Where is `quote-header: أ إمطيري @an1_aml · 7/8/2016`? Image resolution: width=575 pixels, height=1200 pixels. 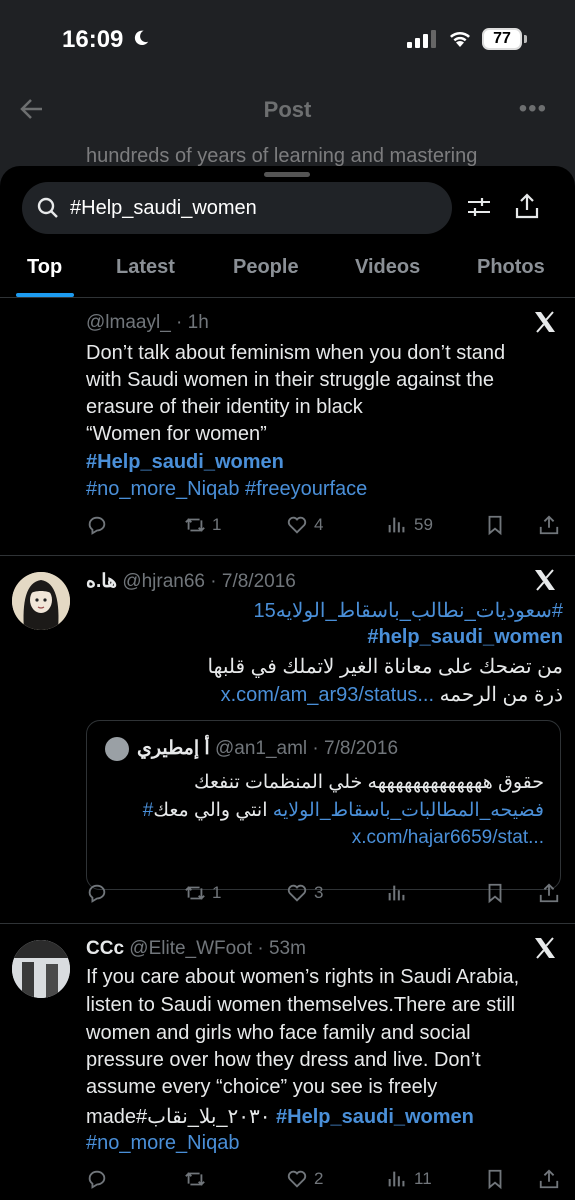 quote-header: أ إمطيري @an1_aml · 7/8/2016 is located at coordinates (268, 748).